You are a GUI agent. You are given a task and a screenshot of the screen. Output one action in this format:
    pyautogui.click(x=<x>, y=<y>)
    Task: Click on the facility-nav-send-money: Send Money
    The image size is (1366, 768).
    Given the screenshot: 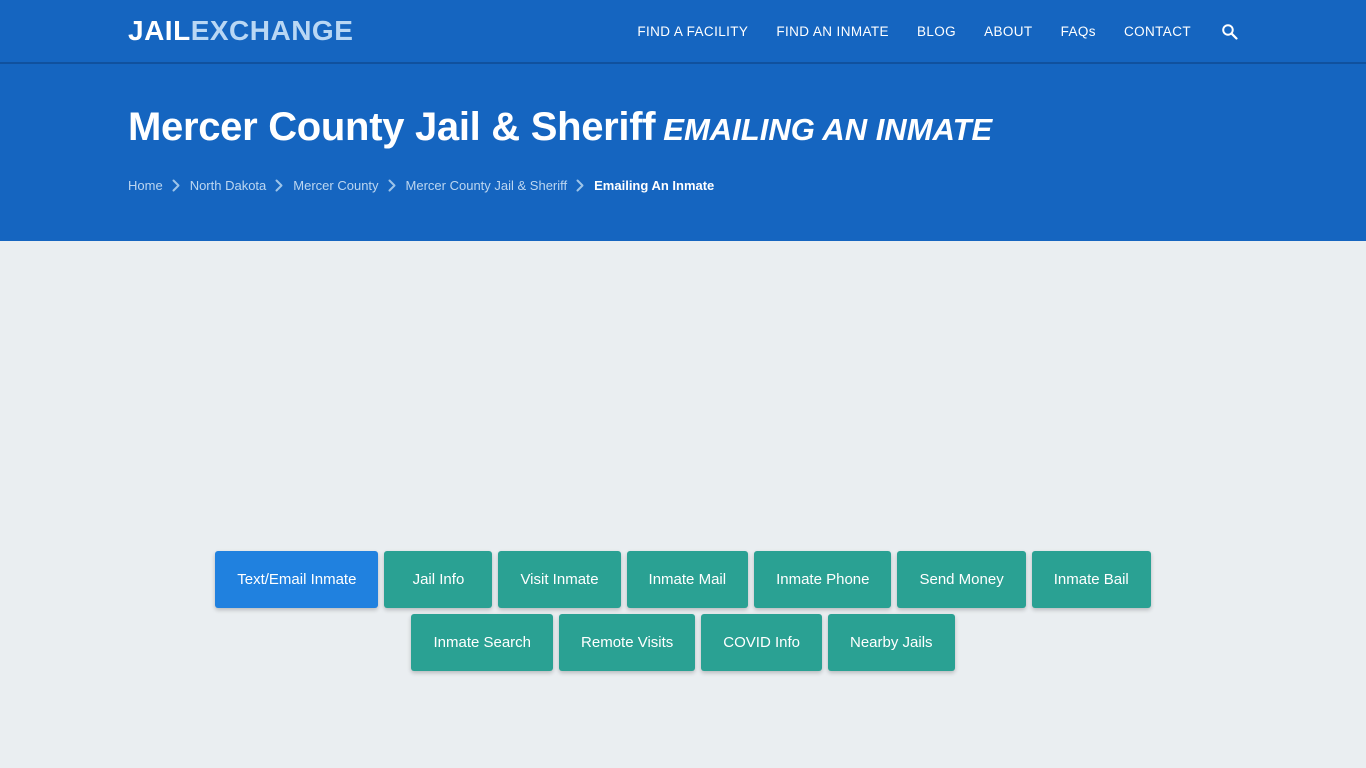 What is the action you would take?
    pyautogui.click(x=961, y=579)
    